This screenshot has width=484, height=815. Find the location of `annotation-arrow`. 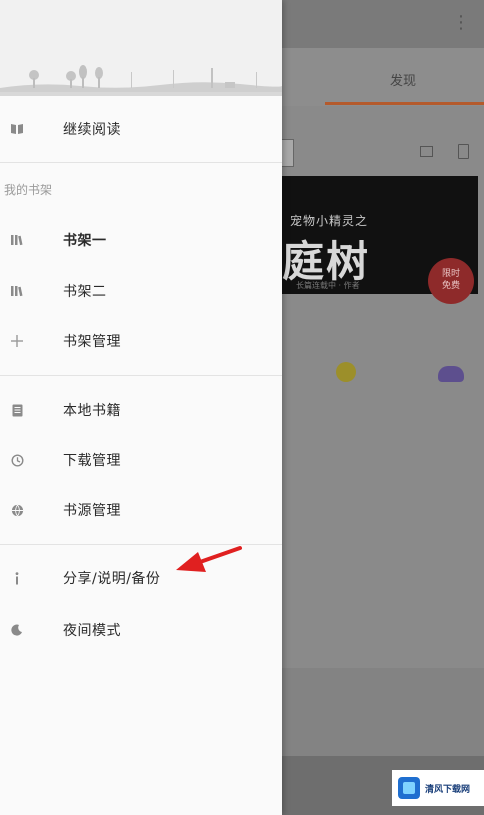

annotation-arrow is located at coordinates (209, 559).